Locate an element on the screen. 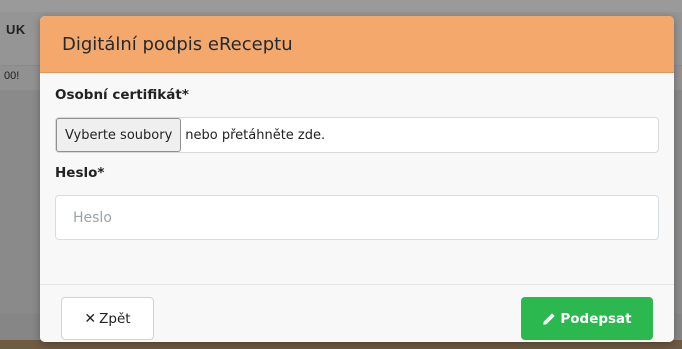 The image size is (682, 349). password-label: Heslo* is located at coordinates (80, 173).